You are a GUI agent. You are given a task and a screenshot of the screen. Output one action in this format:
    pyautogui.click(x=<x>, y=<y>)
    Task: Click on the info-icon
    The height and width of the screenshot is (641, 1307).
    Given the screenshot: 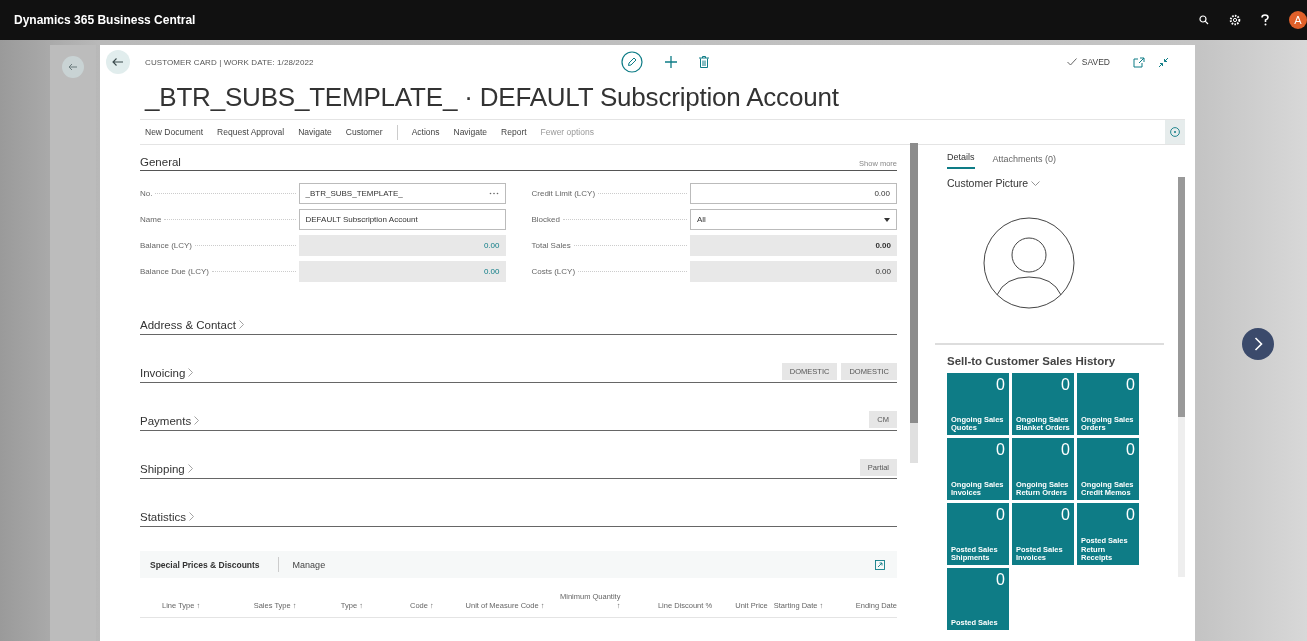 What is the action you would take?
    pyautogui.click(x=1175, y=132)
    